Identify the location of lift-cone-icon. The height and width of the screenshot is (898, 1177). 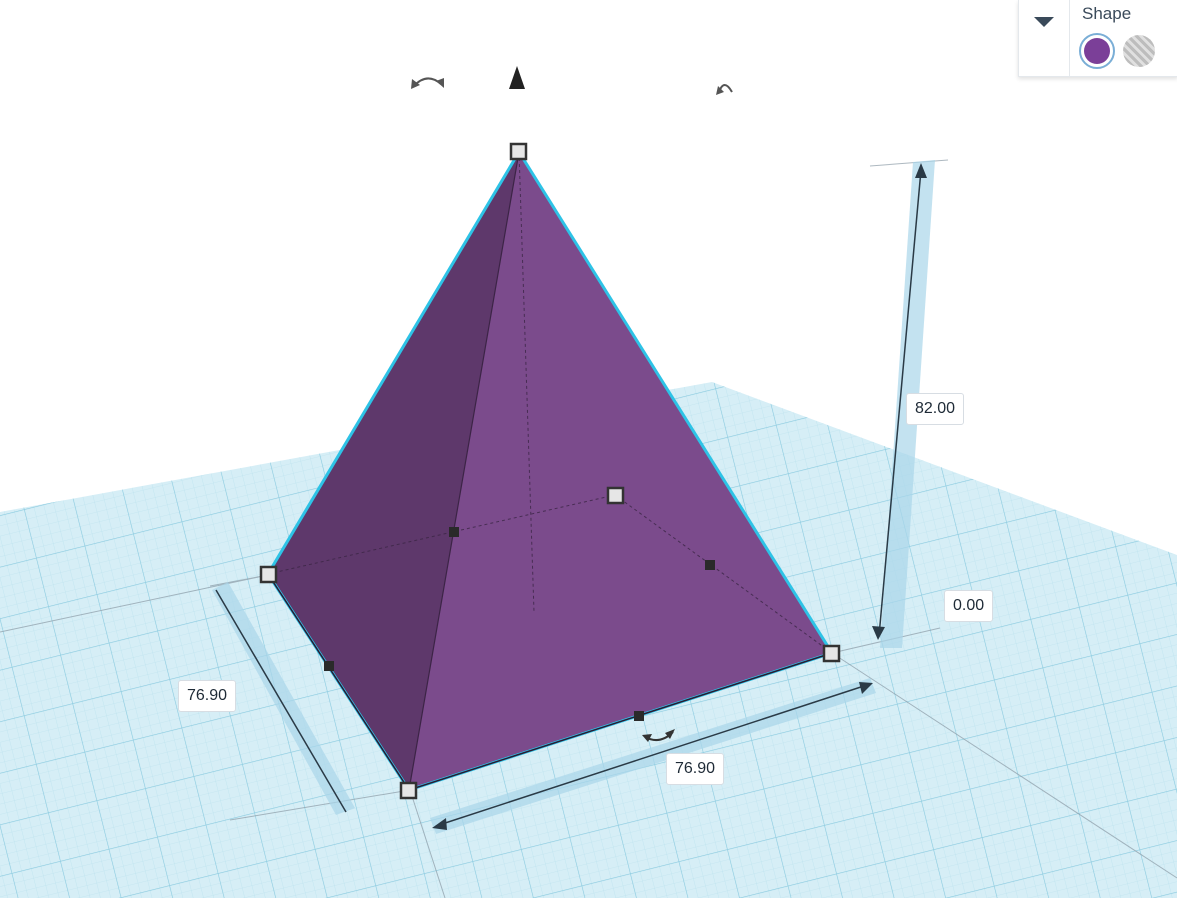
(517, 77).